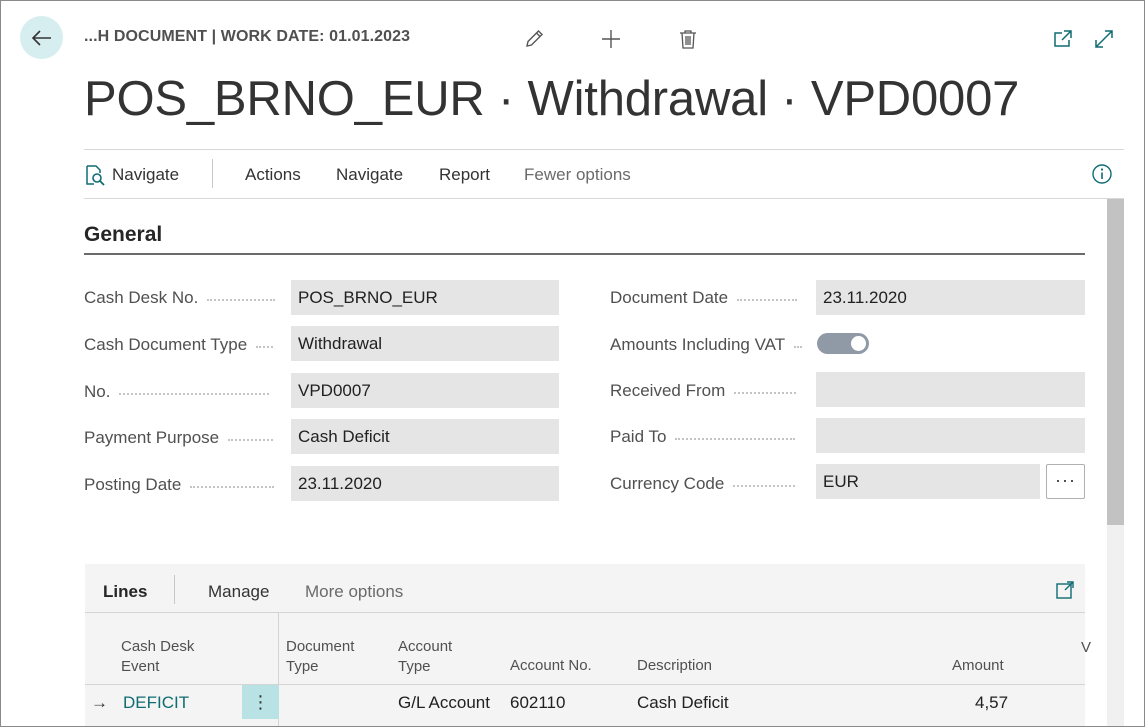 This screenshot has width=1145, height=727. I want to click on navigate-primary-button: Navigate, so click(131, 175).